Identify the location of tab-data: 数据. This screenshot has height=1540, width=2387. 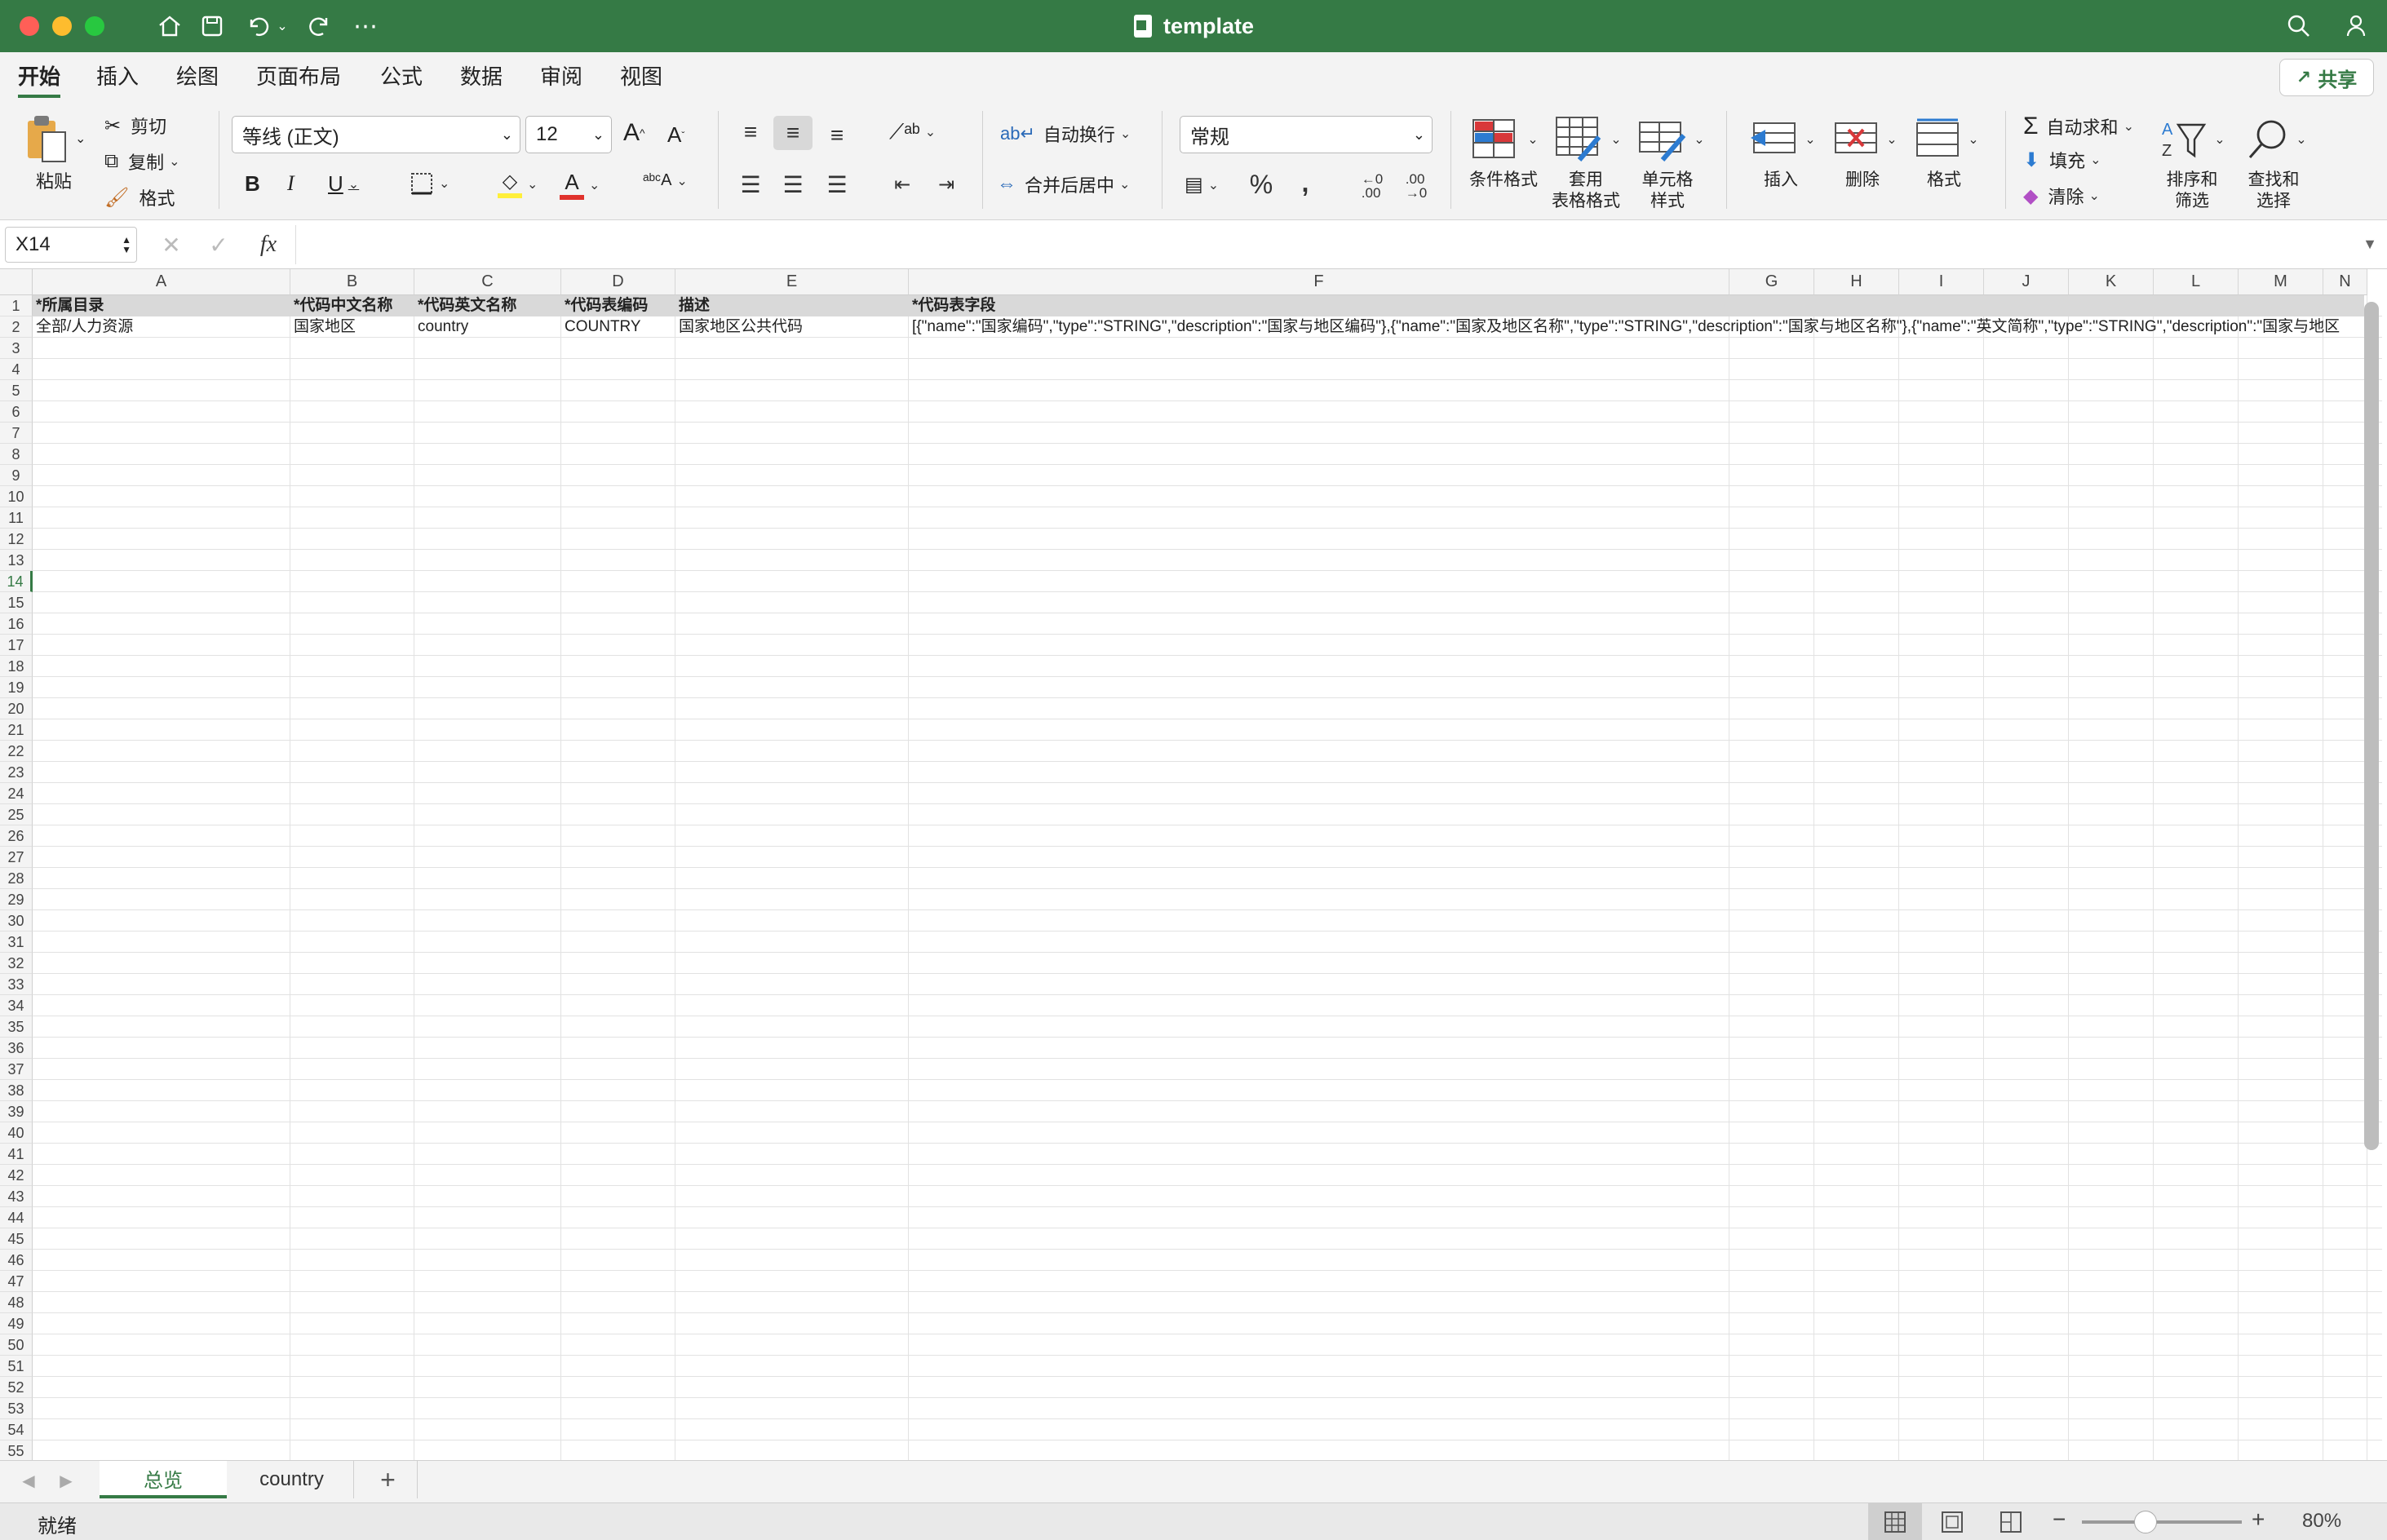
(481, 76).